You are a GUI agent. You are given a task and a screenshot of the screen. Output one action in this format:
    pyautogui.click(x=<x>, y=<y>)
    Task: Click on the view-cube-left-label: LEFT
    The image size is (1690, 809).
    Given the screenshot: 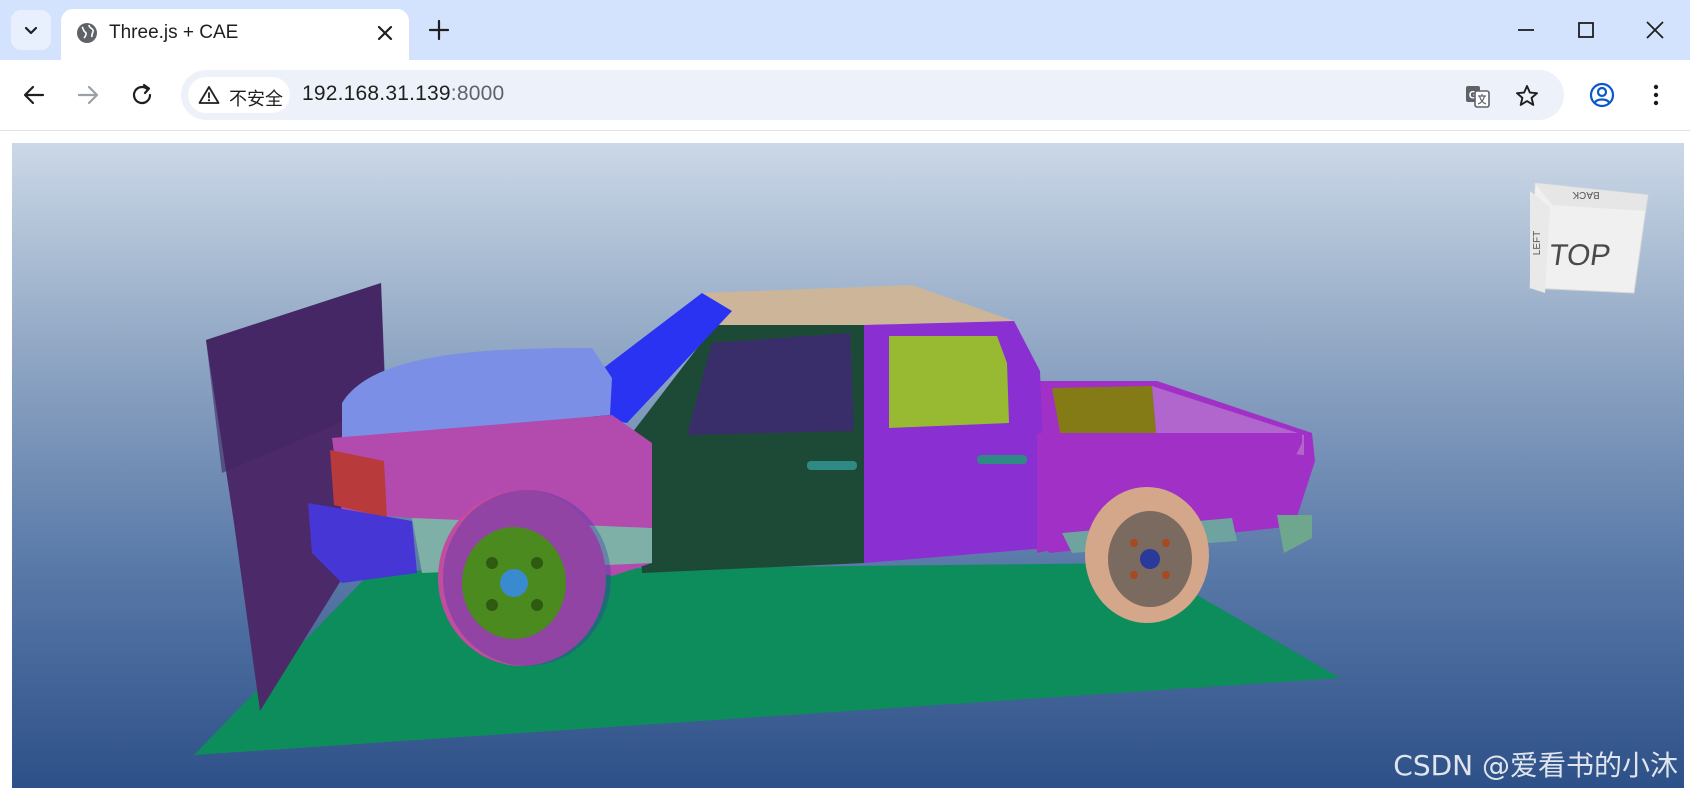 What is the action you would take?
    pyautogui.click(x=1537, y=243)
    